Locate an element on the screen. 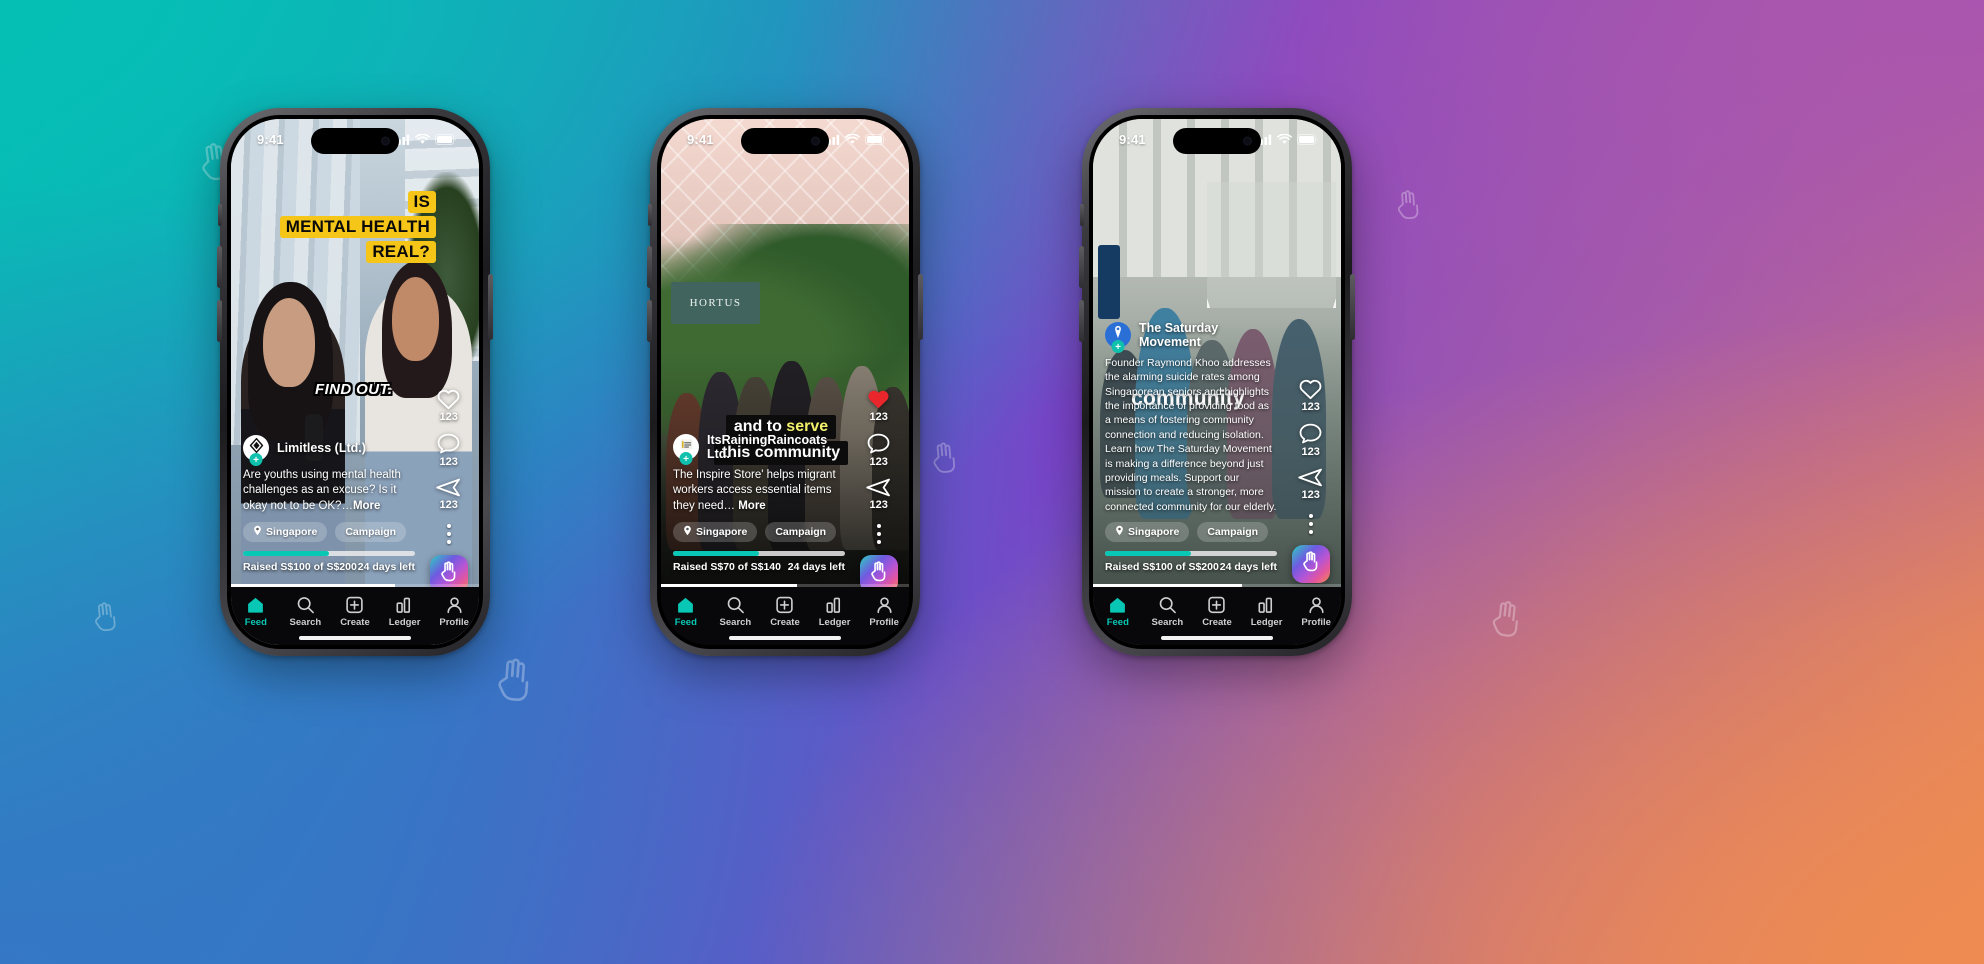 The width and height of the screenshot is (1984, 964). org-row: + The Saturday Movement is located at coordinates (1191, 337).